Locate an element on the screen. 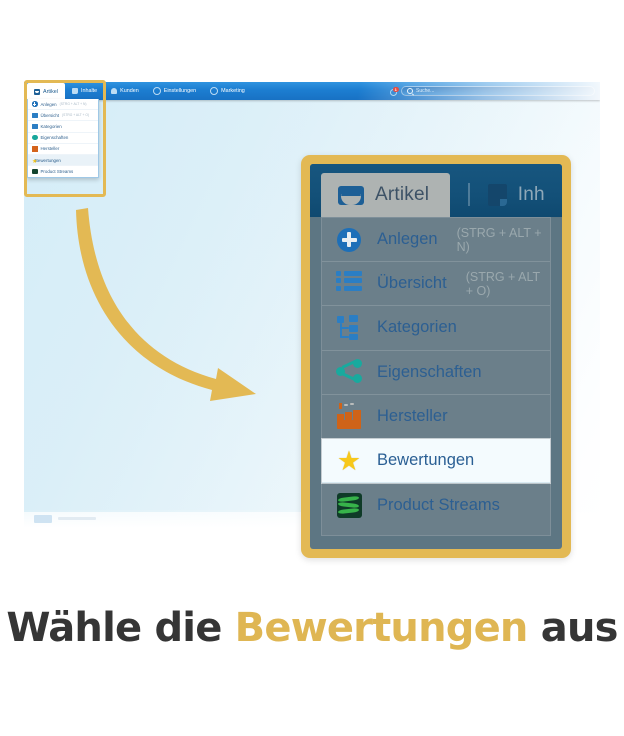 This screenshot has height=736, width=624. search-icon is located at coordinates (410, 91).